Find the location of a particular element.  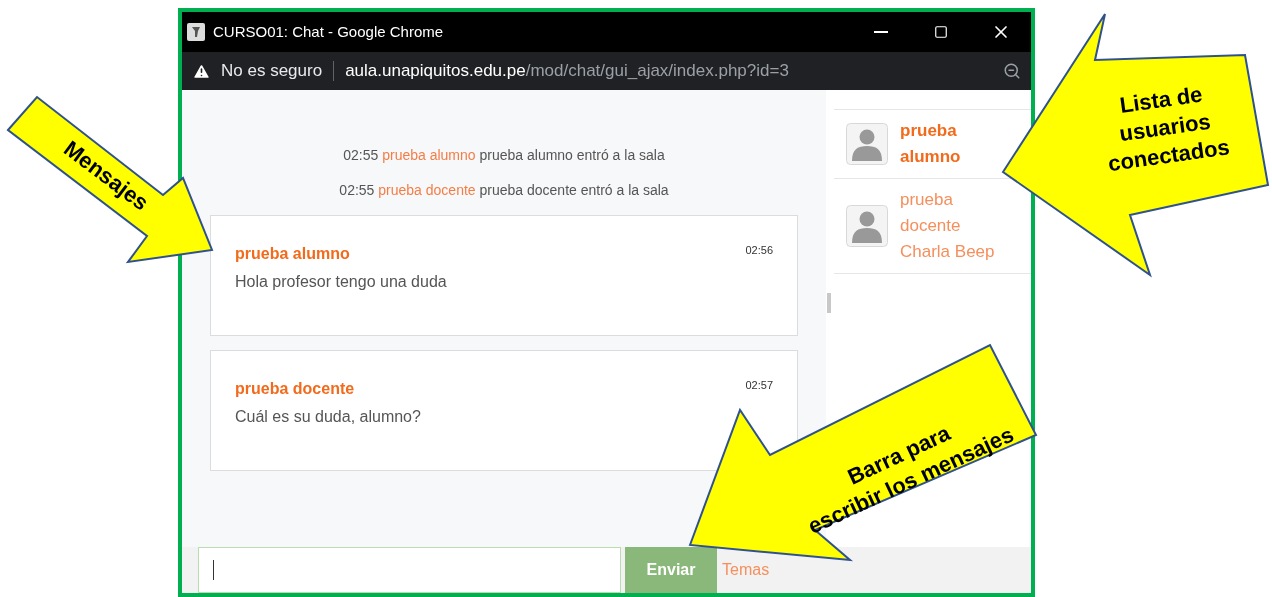

user-name: prueba alumno is located at coordinates (931, 144).